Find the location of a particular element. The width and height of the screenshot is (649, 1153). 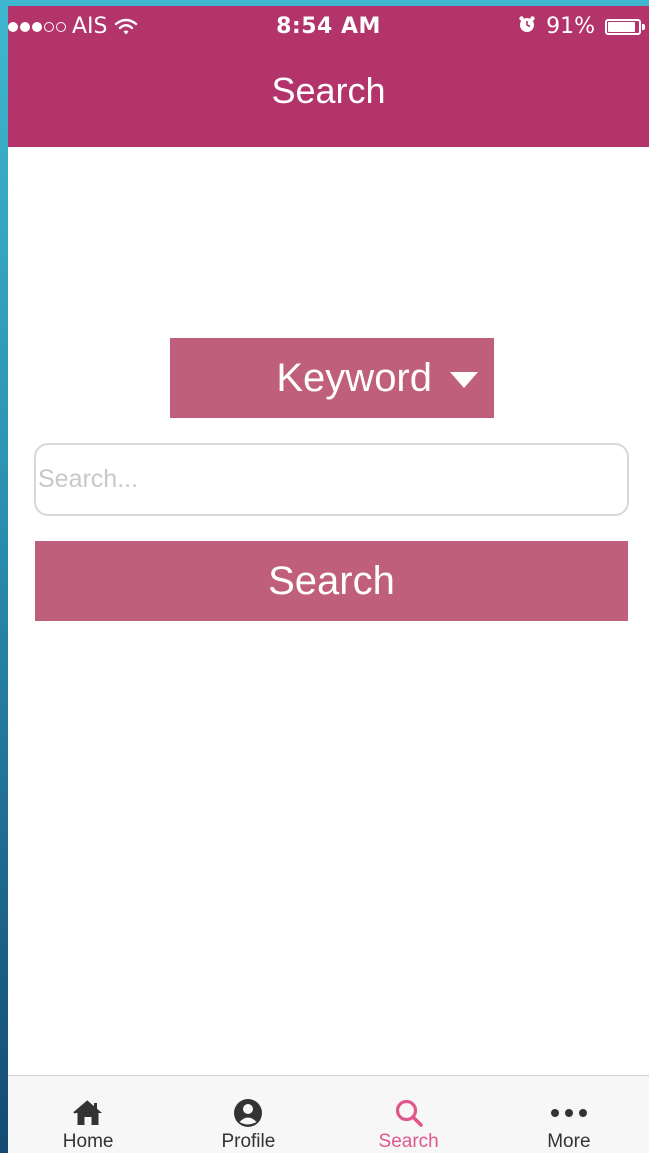

battery-fill is located at coordinates (621, 26).